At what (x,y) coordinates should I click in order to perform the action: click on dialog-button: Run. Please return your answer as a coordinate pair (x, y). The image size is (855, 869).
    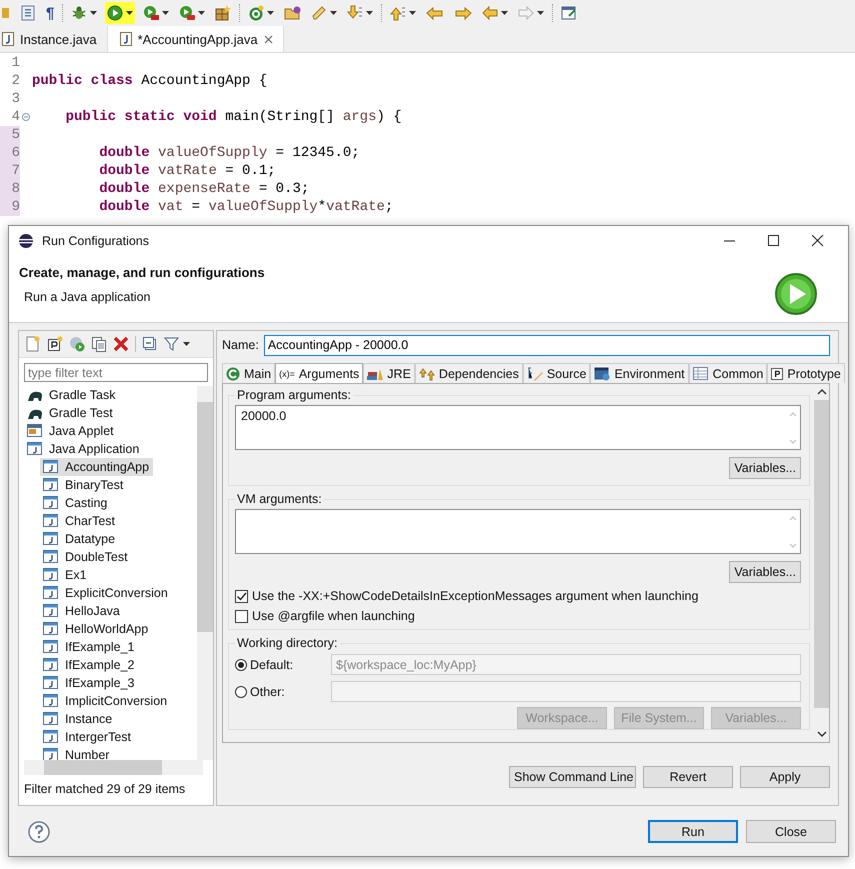
    Looking at the image, I should click on (693, 831).